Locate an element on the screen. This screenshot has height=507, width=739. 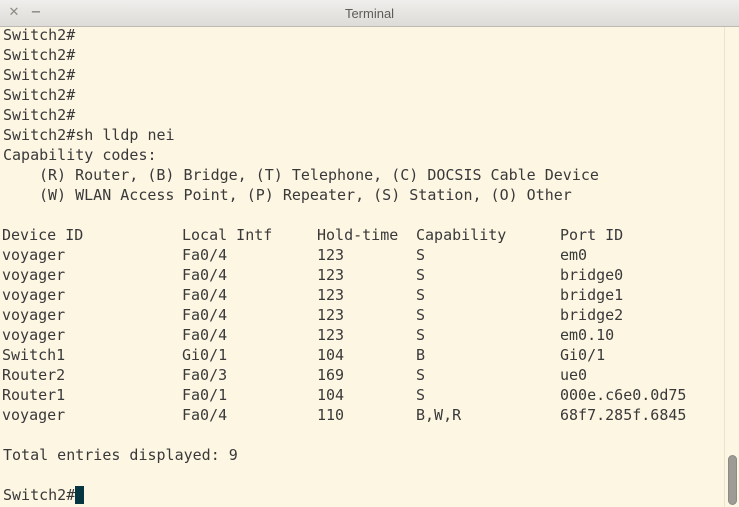
active-prompt: Switch2# is located at coordinates (39, 495).